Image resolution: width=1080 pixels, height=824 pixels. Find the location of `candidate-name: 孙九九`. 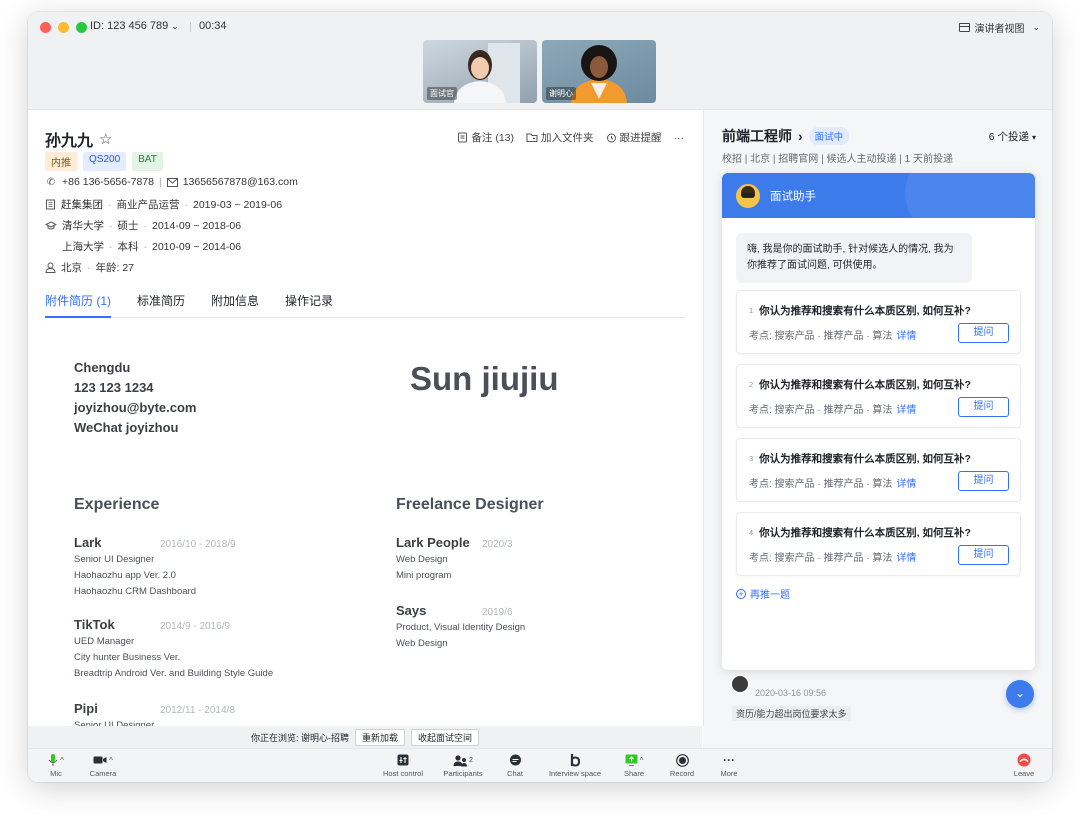

candidate-name: 孙九九 is located at coordinates (69, 141).